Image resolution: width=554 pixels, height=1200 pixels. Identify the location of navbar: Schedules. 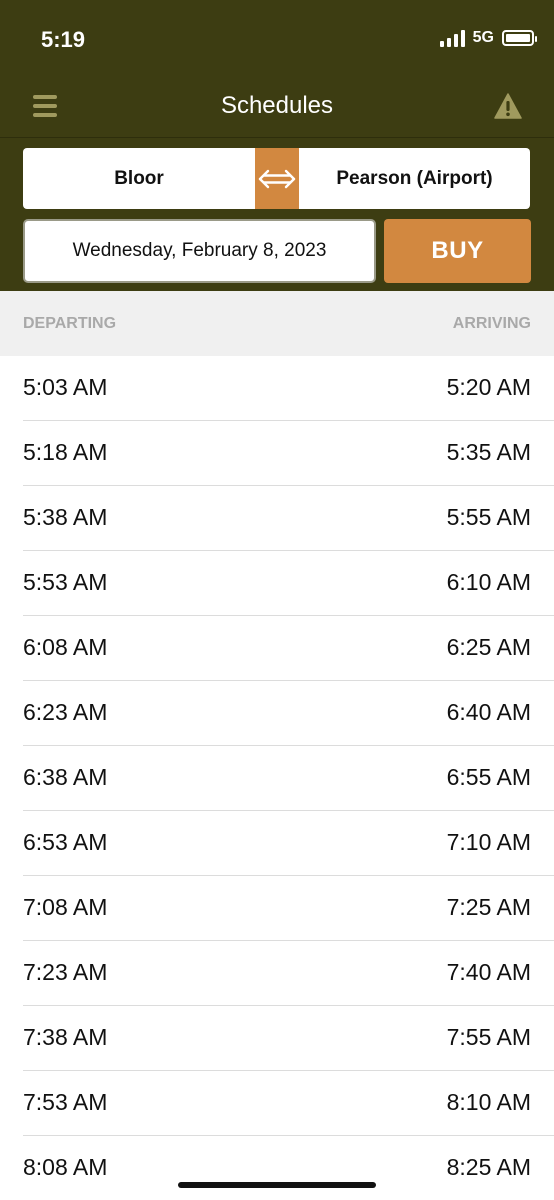
(277, 109).